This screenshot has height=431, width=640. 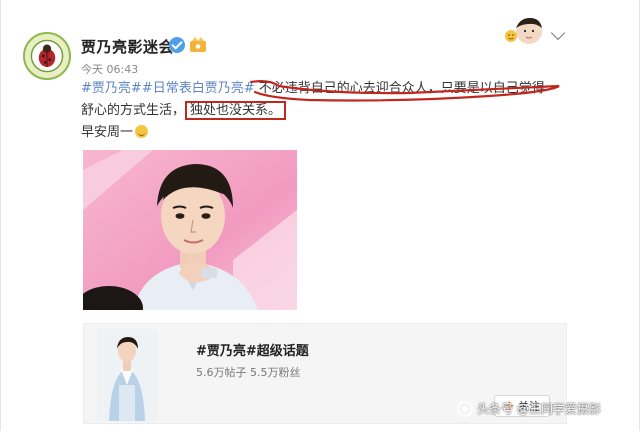 I want to click on topic-stats: 5.6万帖子 5.5万粉丝, so click(x=248, y=372).